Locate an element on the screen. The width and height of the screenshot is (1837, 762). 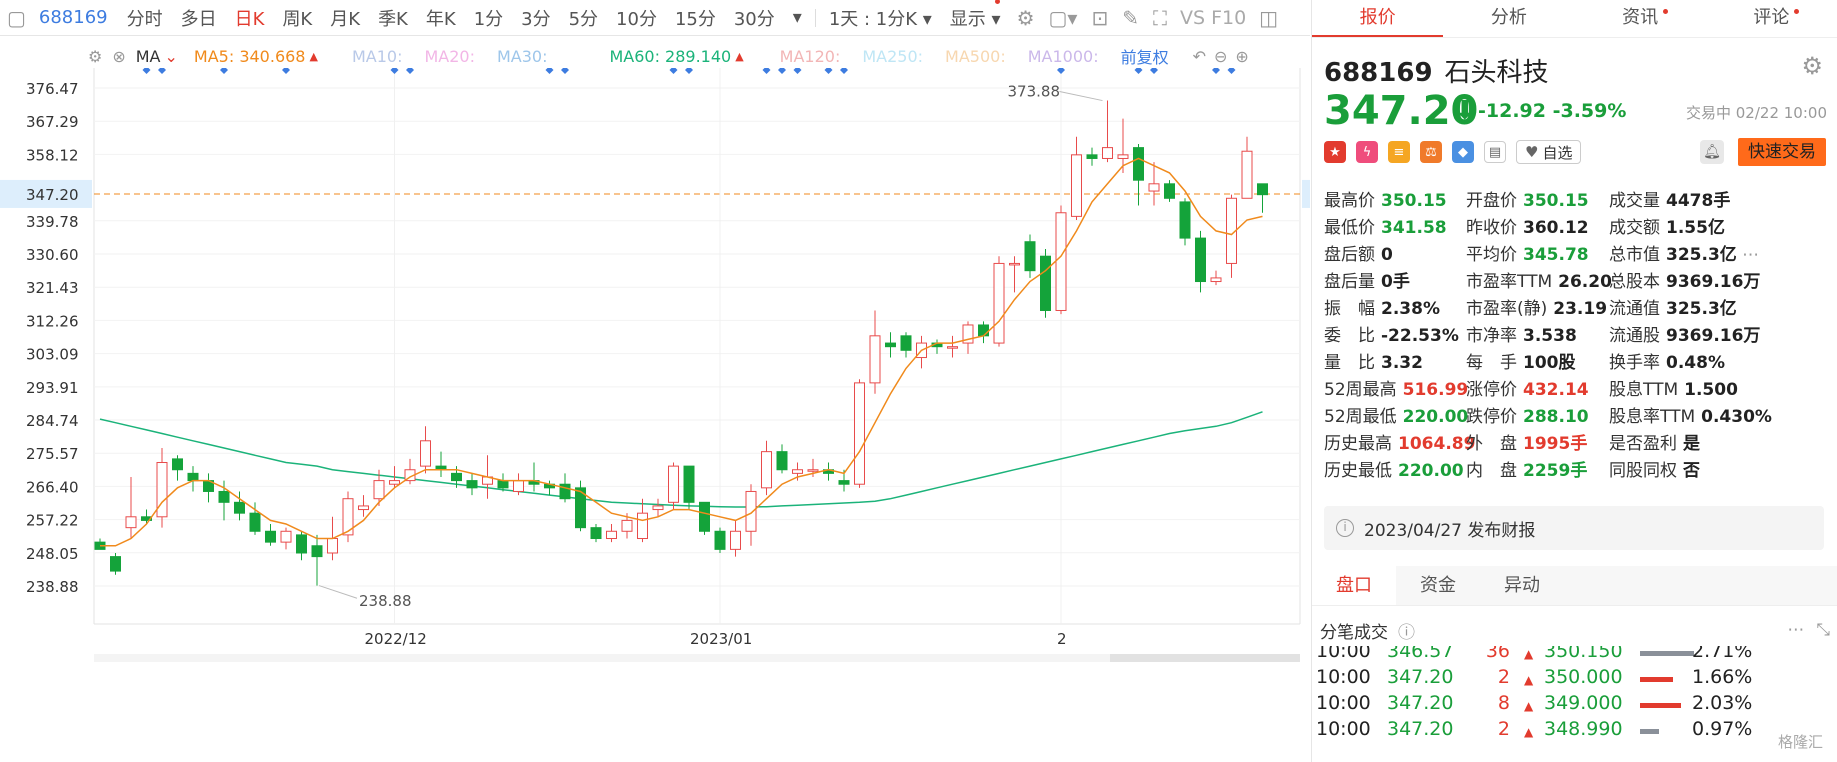
period-dropdown: ▾ is located at coordinates (797, 17).